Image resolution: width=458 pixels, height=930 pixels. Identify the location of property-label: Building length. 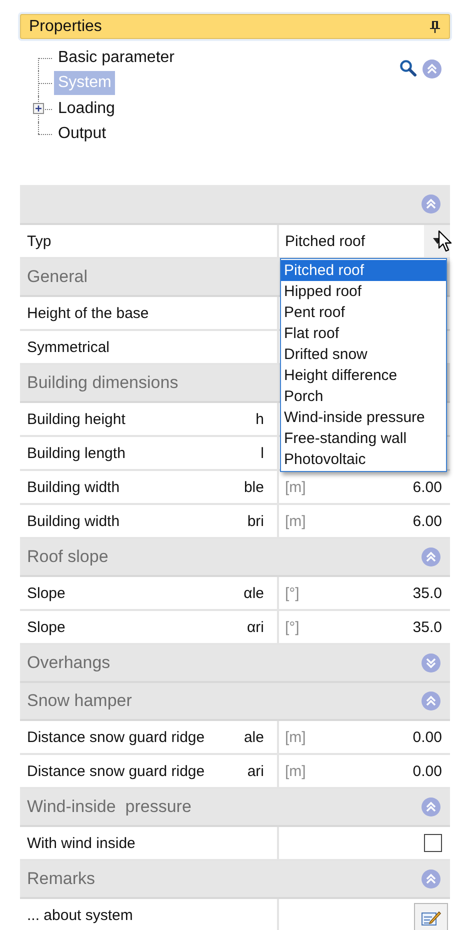
(76, 453).